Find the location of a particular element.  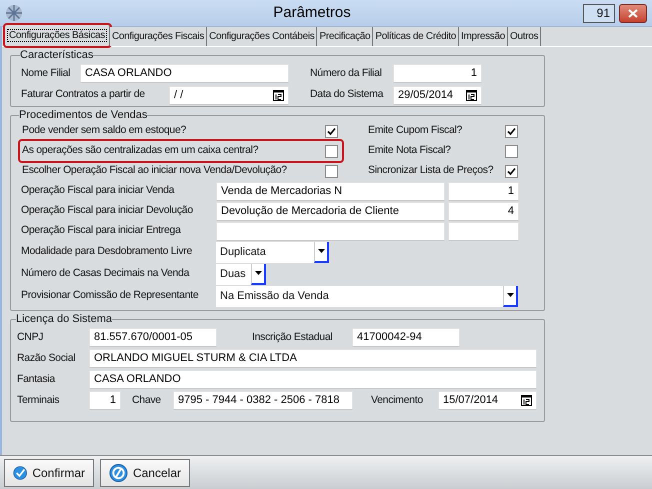

text-field: 41700042-94 is located at coordinates (406, 337).